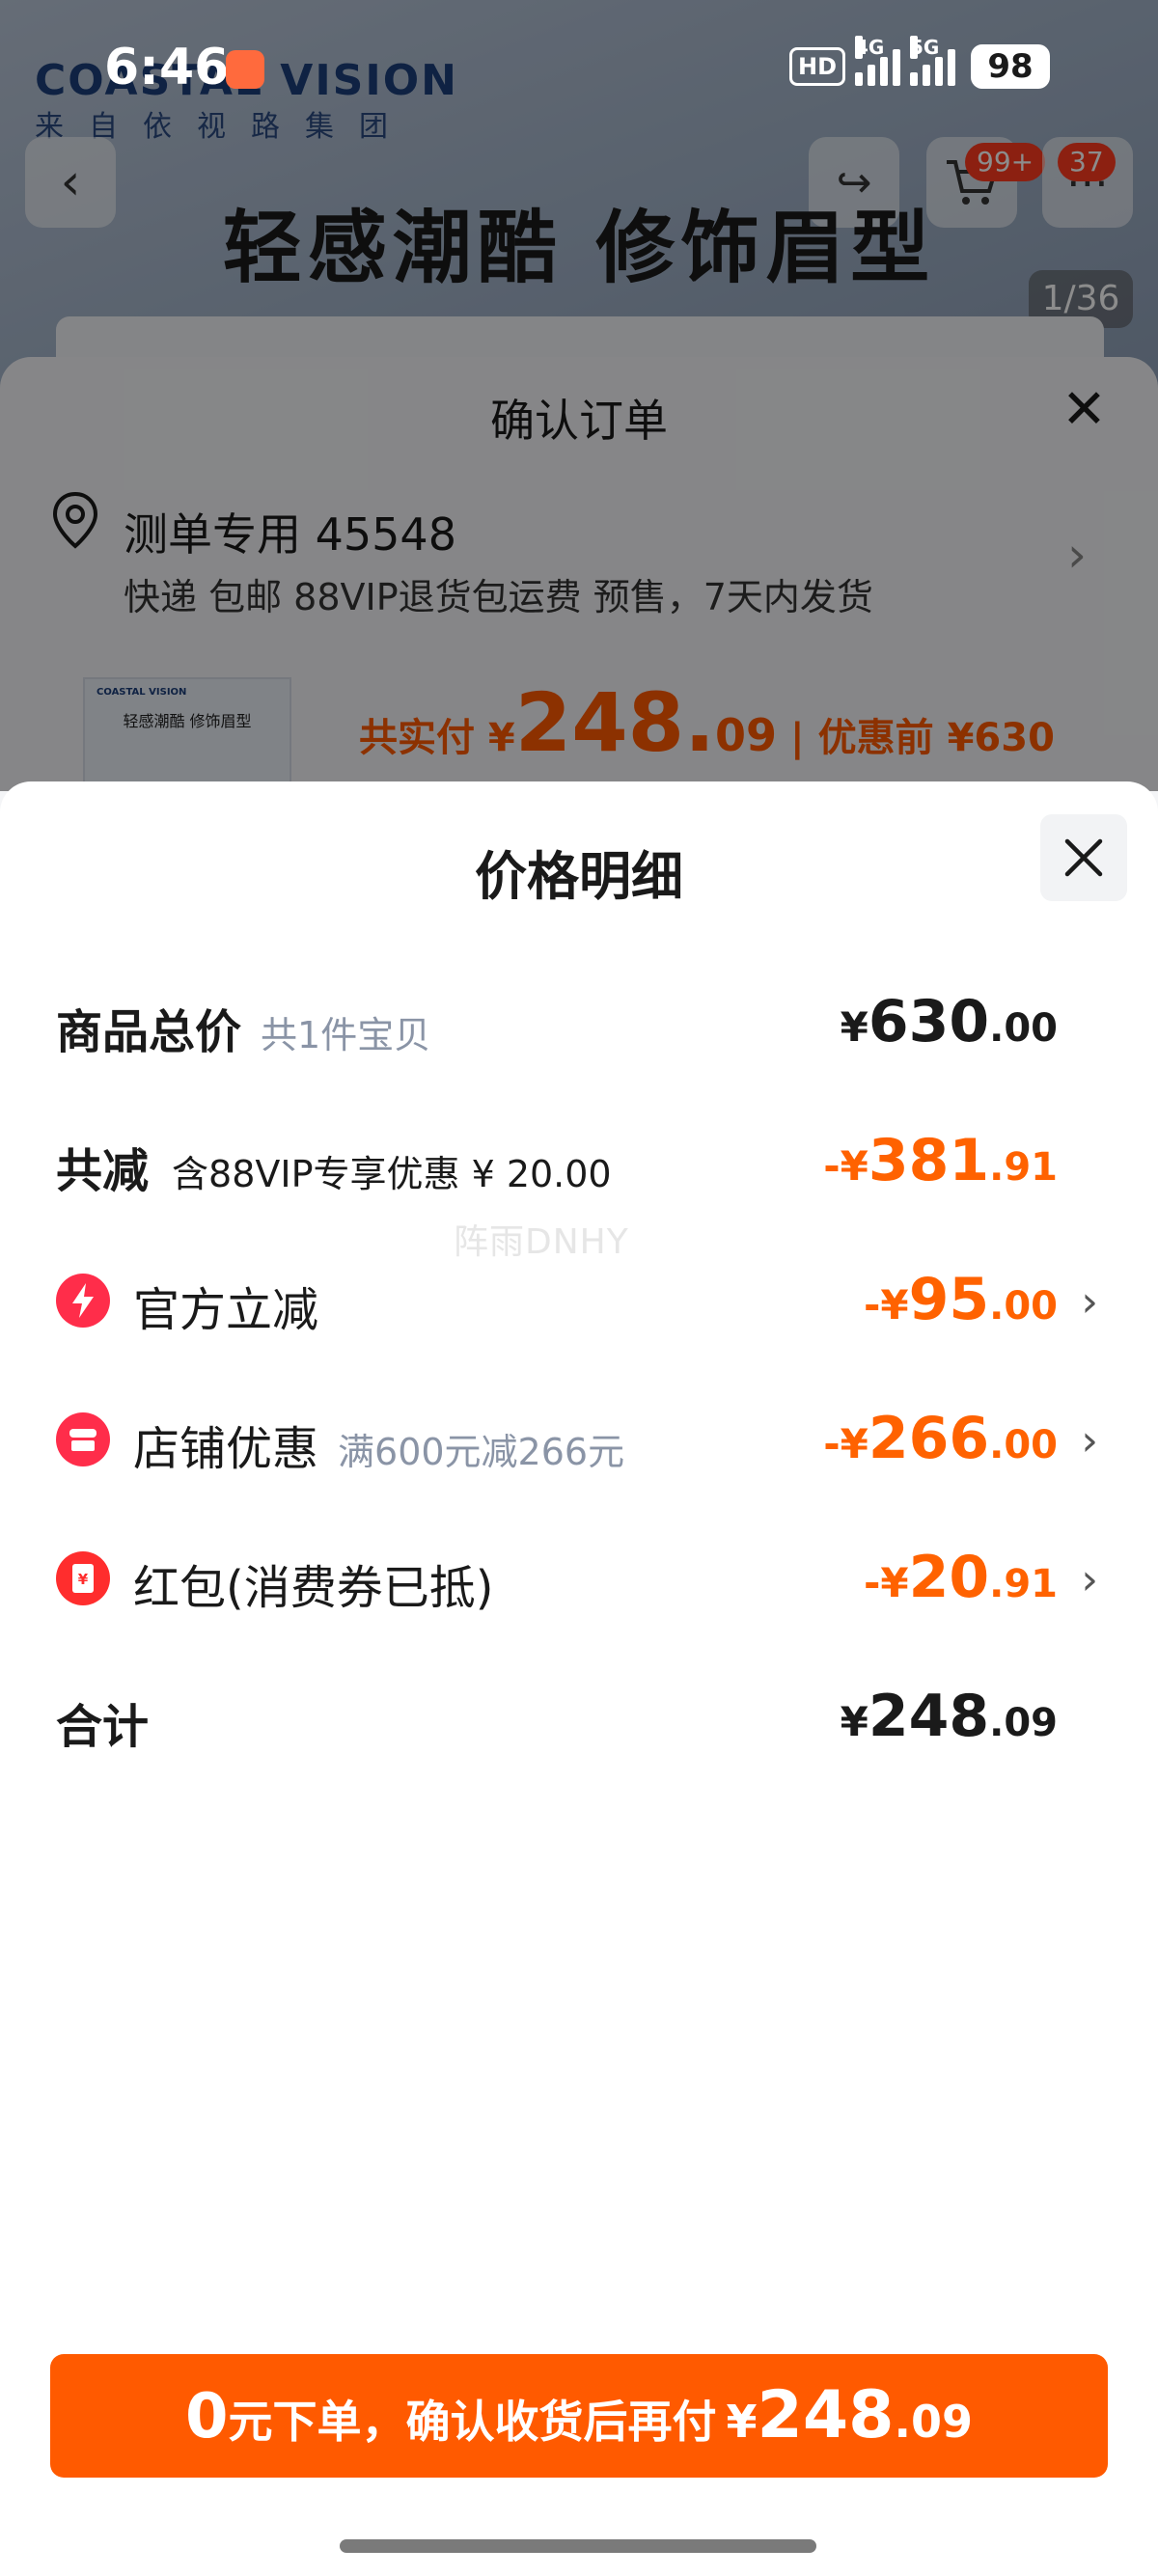  Describe the element at coordinates (167, 67) in the screenshot. I see `status-time: 6:46` at that location.